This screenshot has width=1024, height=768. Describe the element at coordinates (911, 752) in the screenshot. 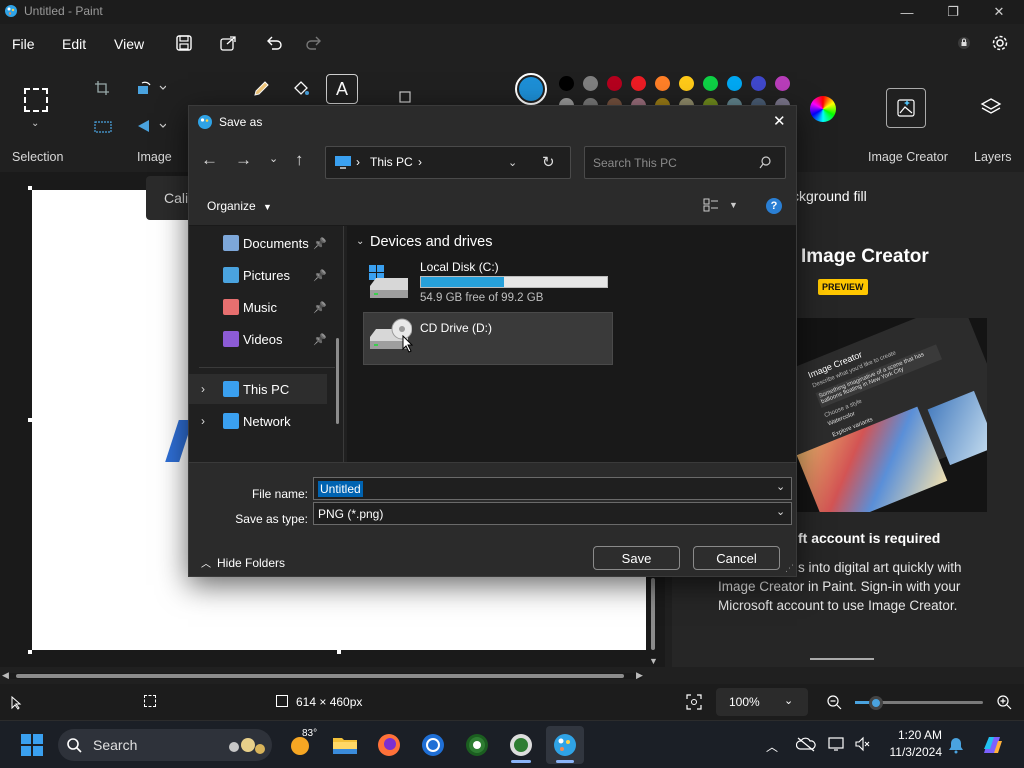

I see `taskbar-date: 11/3/2024` at that location.